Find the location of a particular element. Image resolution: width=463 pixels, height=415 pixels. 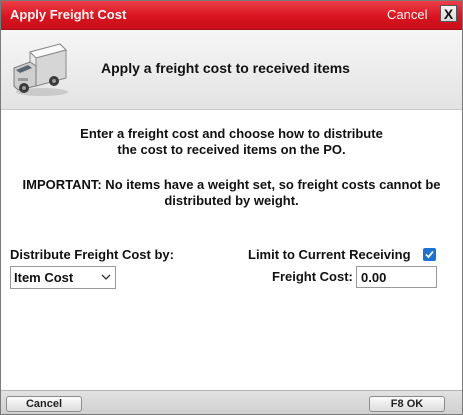

freight-cost-value: 0.00 is located at coordinates (374, 277).